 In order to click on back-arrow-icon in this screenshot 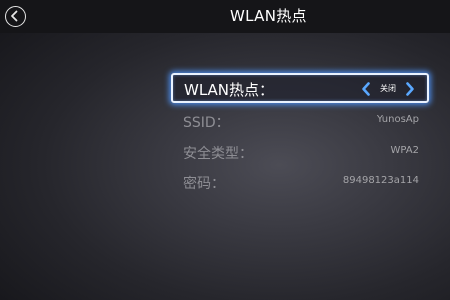, I will do `click(15, 16)`.